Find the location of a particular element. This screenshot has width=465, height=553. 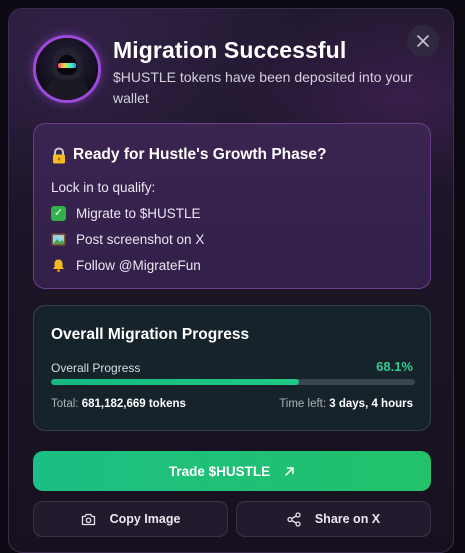

time-left: Time left: 3 days, 4 hours is located at coordinates (346, 404).